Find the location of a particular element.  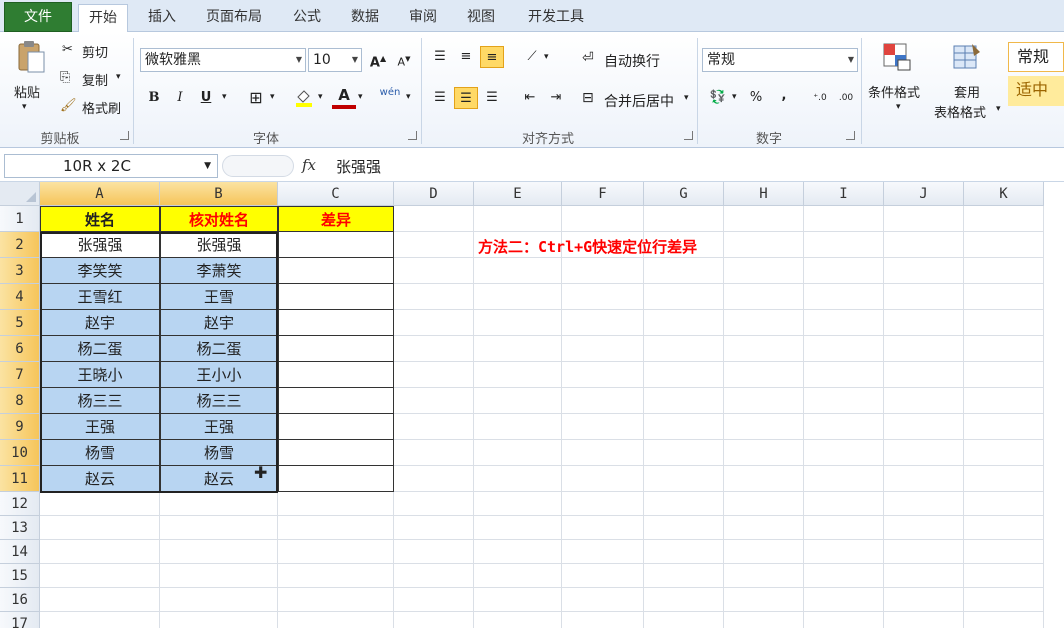

cell-g5 is located at coordinates (684, 323).